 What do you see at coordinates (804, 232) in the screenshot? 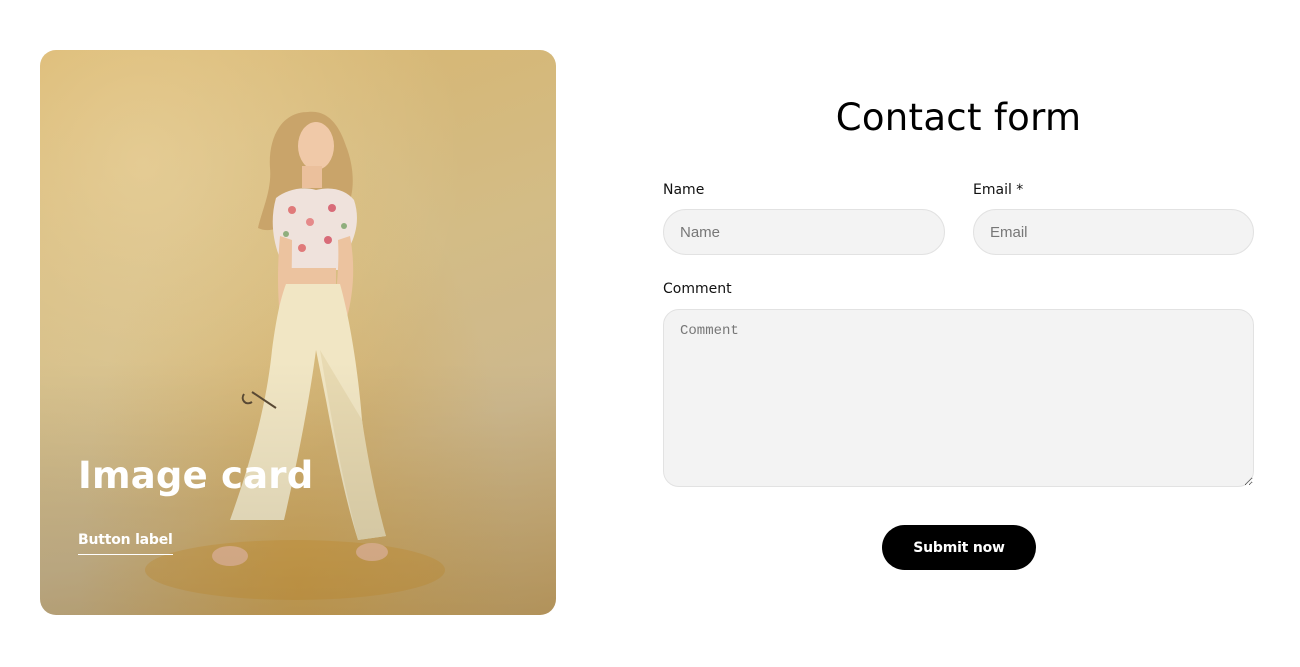
I see `name-input` at bounding box center [804, 232].